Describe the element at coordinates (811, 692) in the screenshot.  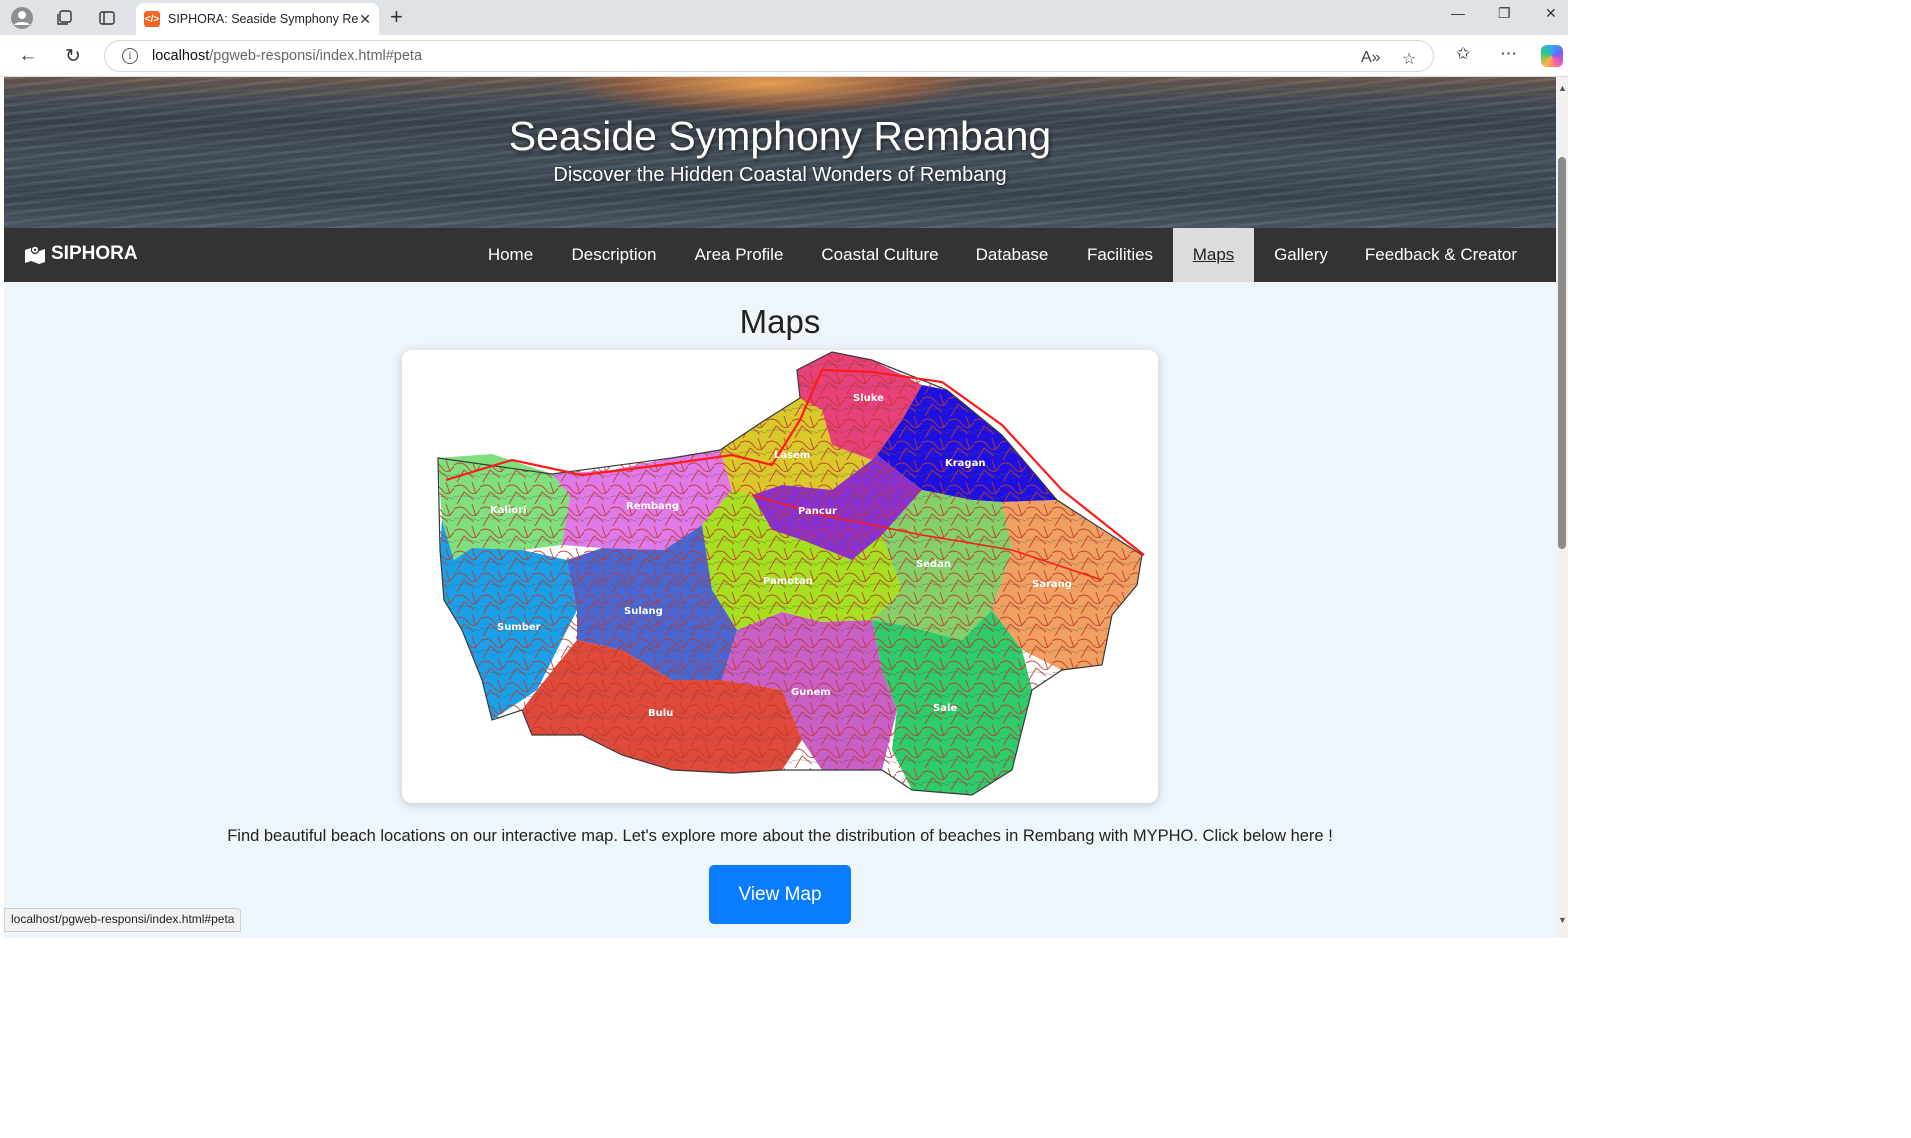
I see `svg-text: Gunem` at that location.